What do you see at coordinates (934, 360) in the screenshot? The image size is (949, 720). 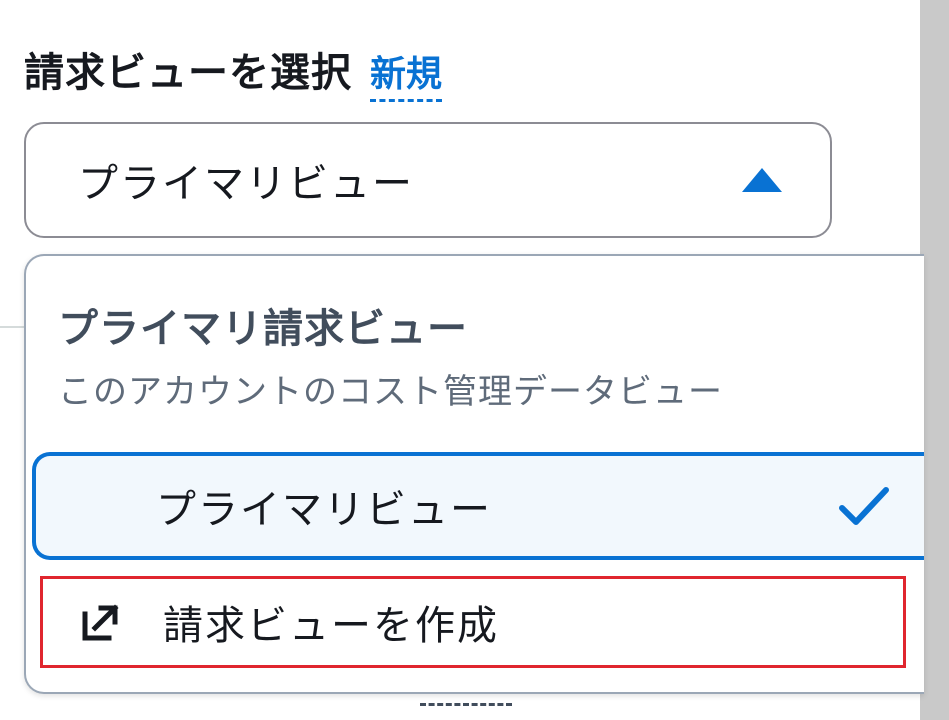 I see `scrollbar-track` at bounding box center [934, 360].